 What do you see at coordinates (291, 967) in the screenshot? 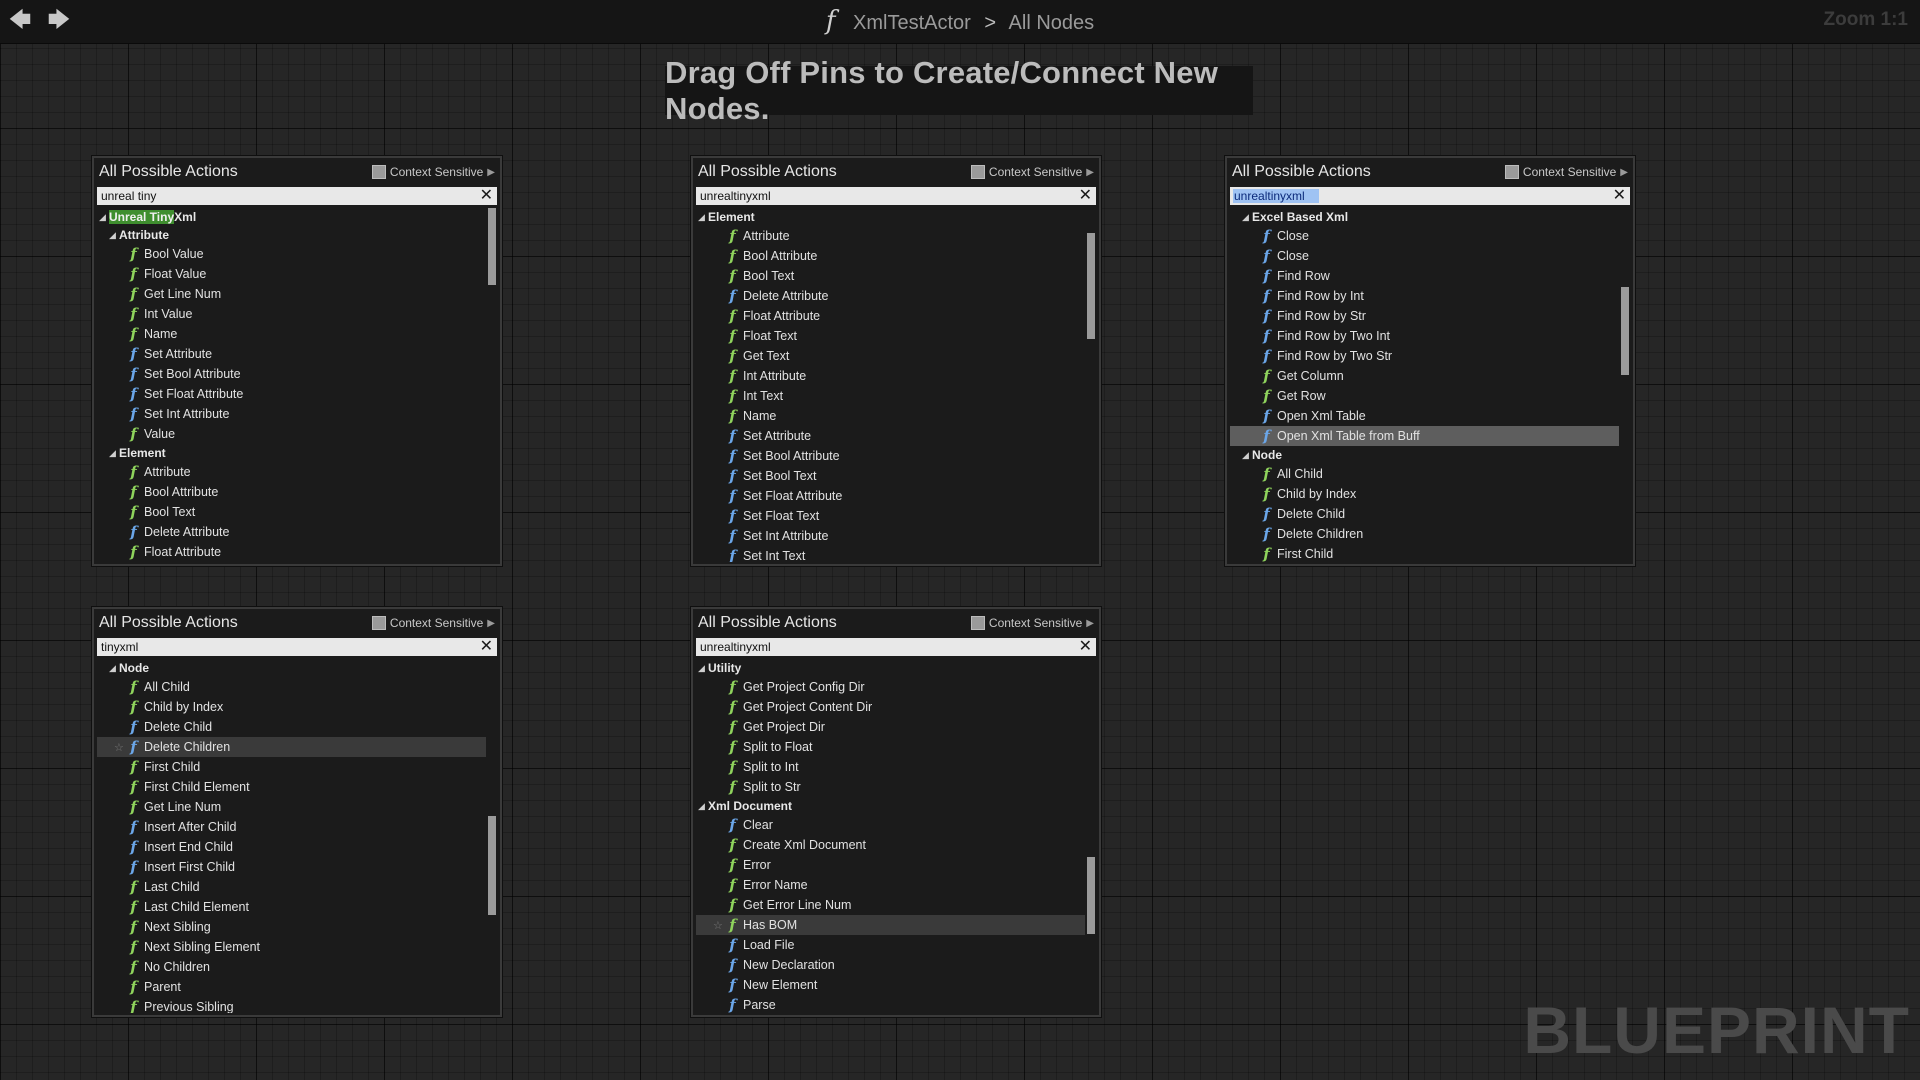
I see `action-item: f No Children` at bounding box center [291, 967].